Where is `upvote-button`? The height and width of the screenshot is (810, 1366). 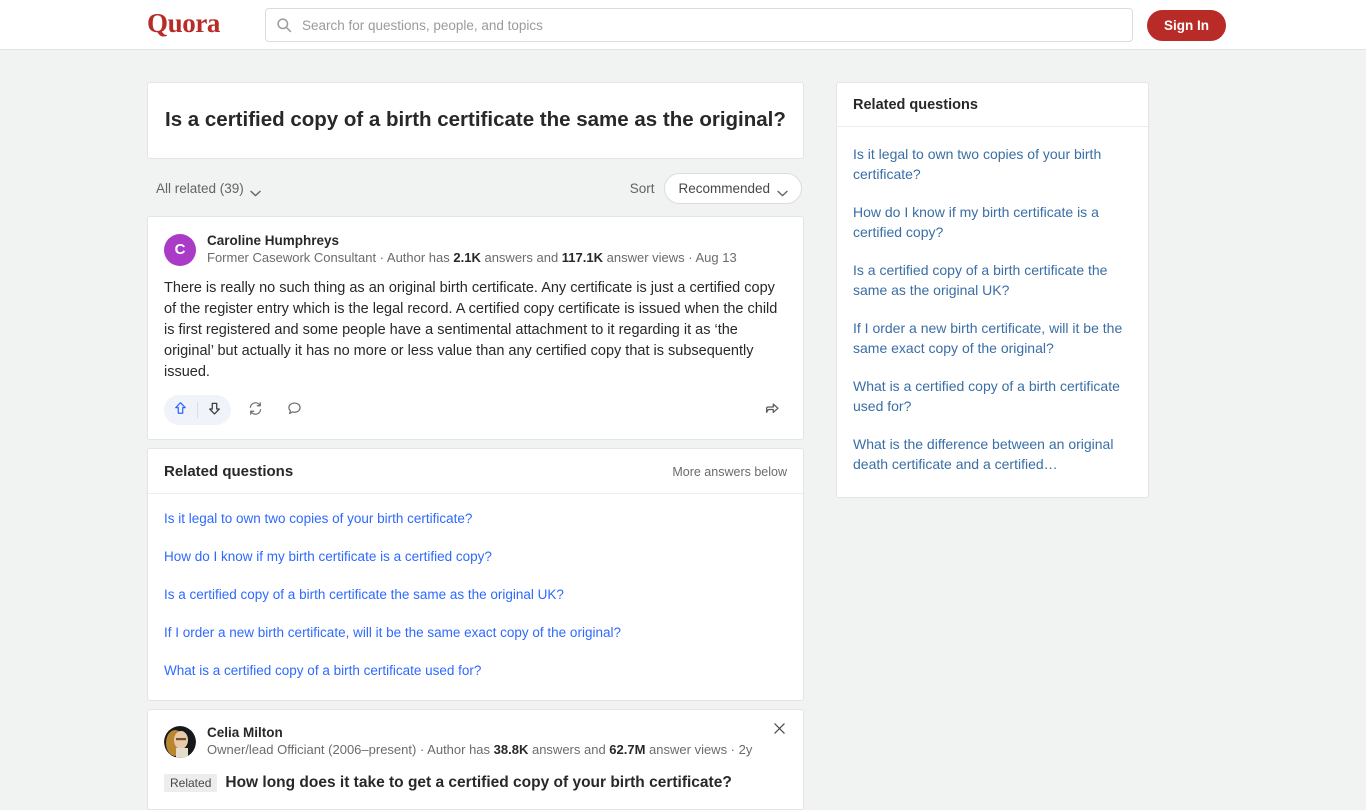 upvote-button is located at coordinates (180, 410).